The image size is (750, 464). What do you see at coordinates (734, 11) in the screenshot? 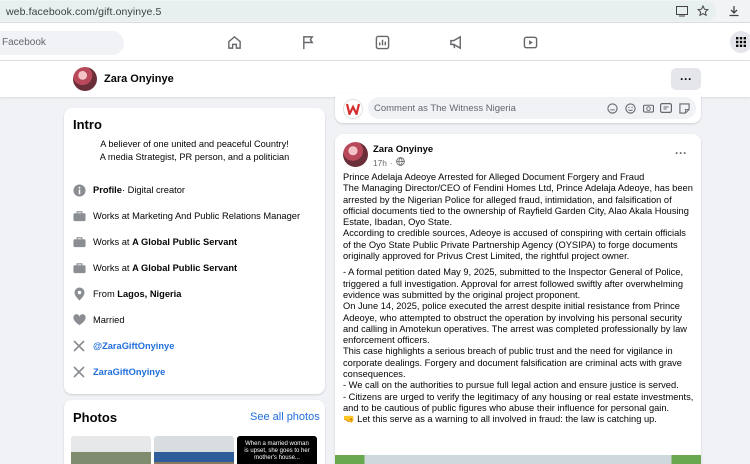
I see `download-icon` at bounding box center [734, 11].